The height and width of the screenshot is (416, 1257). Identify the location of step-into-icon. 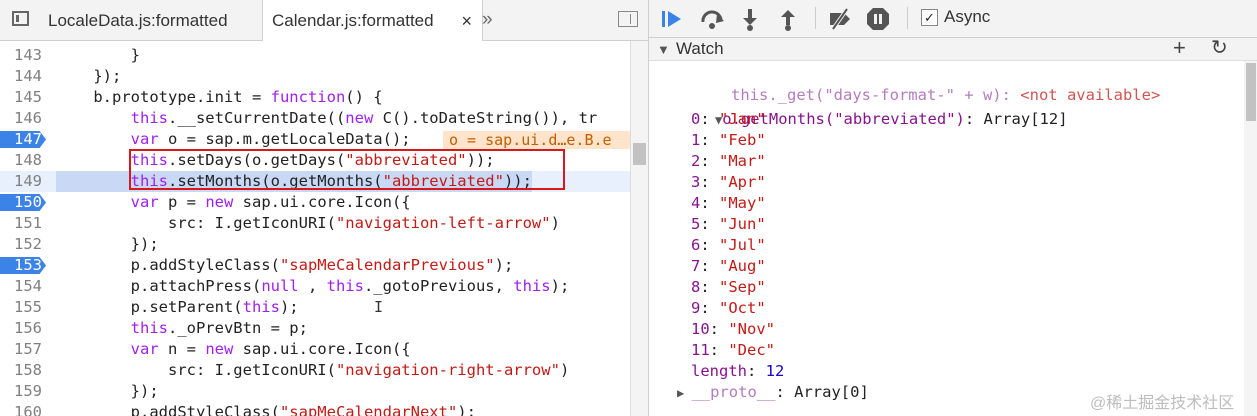
(750, 19).